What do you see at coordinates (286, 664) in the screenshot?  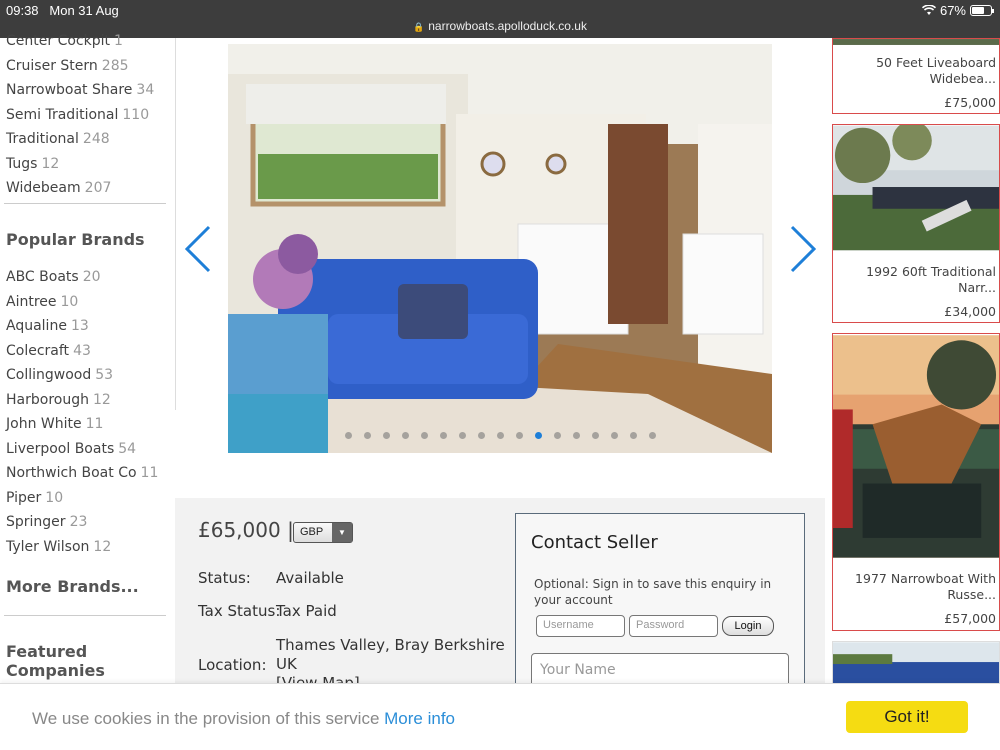 I see `location-line2: UK` at bounding box center [286, 664].